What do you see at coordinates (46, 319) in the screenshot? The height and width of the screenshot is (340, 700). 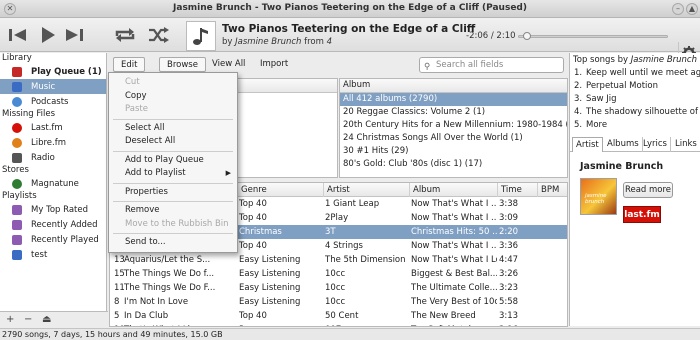 I see `eject-button: ⏏` at bounding box center [46, 319].